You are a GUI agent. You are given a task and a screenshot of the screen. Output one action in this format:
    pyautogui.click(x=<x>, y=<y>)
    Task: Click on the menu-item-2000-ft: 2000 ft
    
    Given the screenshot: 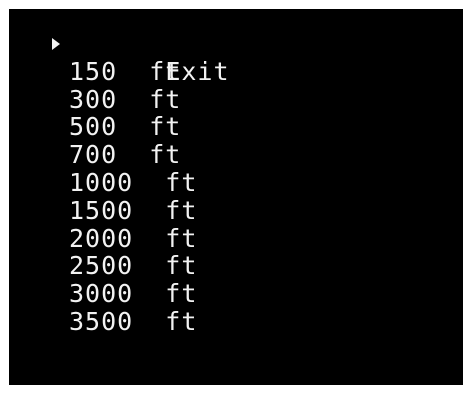 What is the action you would take?
    pyautogui.click(x=139, y=238)
    